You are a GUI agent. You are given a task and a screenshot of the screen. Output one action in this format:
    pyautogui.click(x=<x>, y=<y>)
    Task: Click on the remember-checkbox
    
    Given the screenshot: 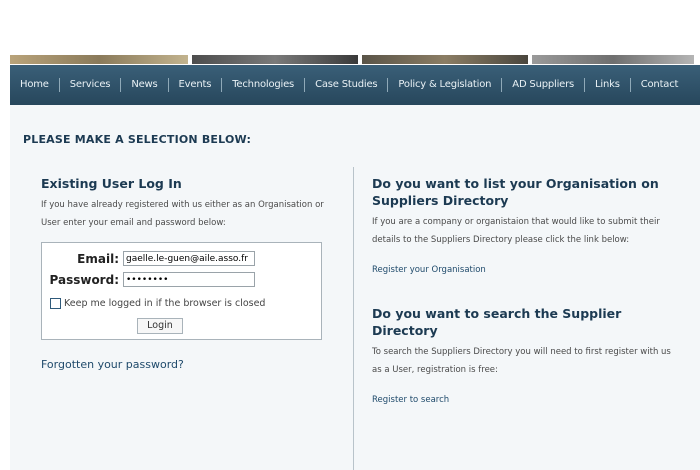 What is the action you would take?
    pyautogui.click(x=55, y=303)
    